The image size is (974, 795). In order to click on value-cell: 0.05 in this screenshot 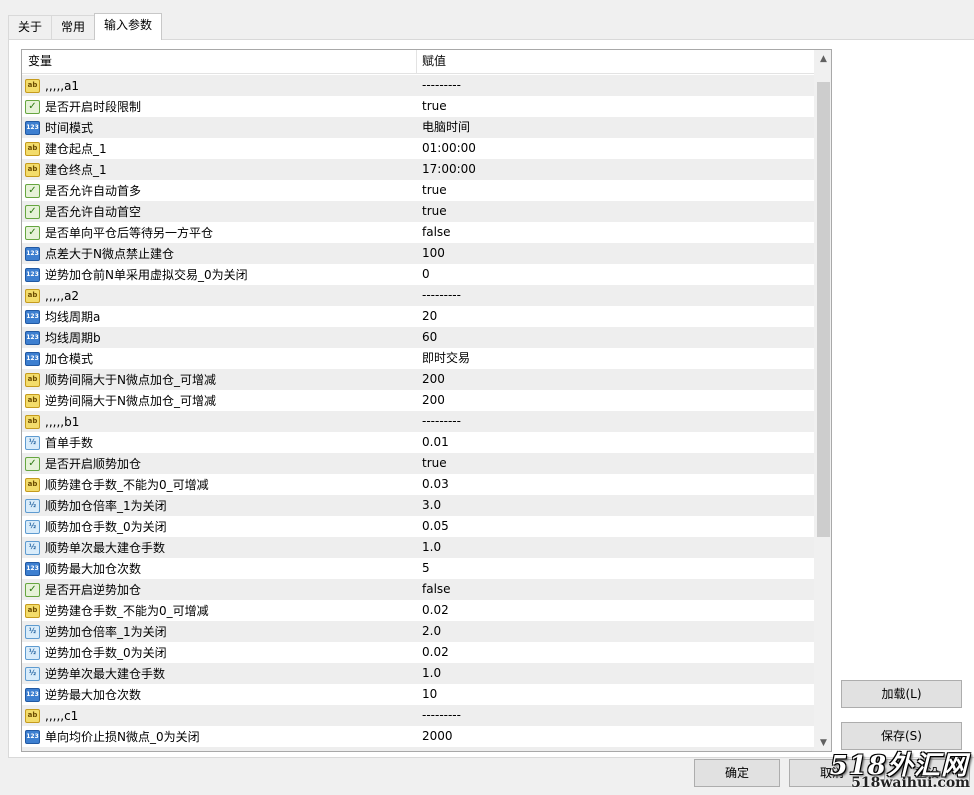, I will do `click(615, 526)`.